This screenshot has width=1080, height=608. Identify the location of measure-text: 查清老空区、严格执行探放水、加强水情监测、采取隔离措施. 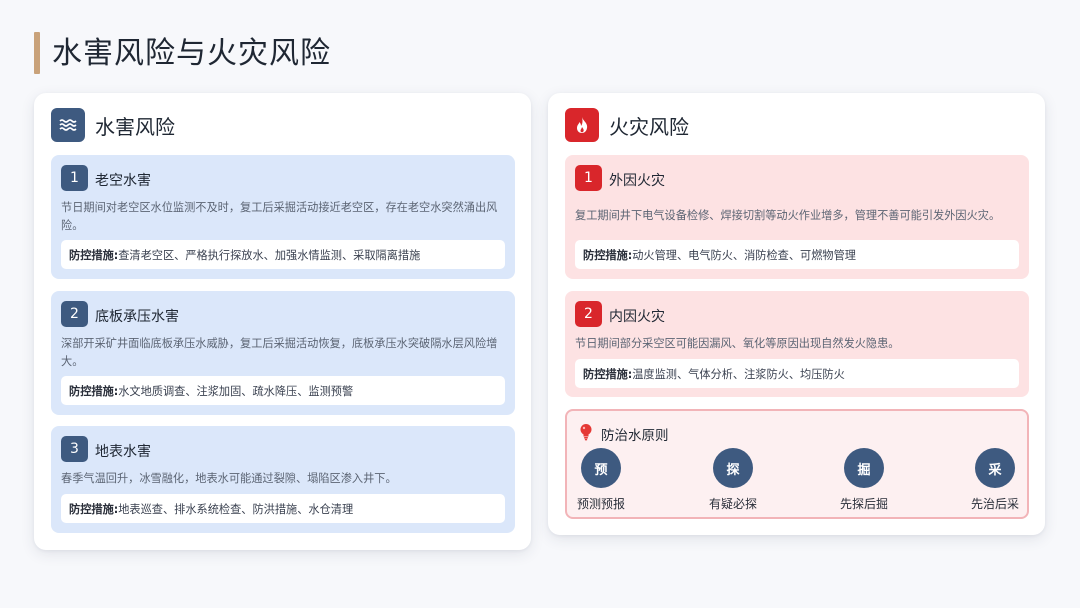
(269, 255).